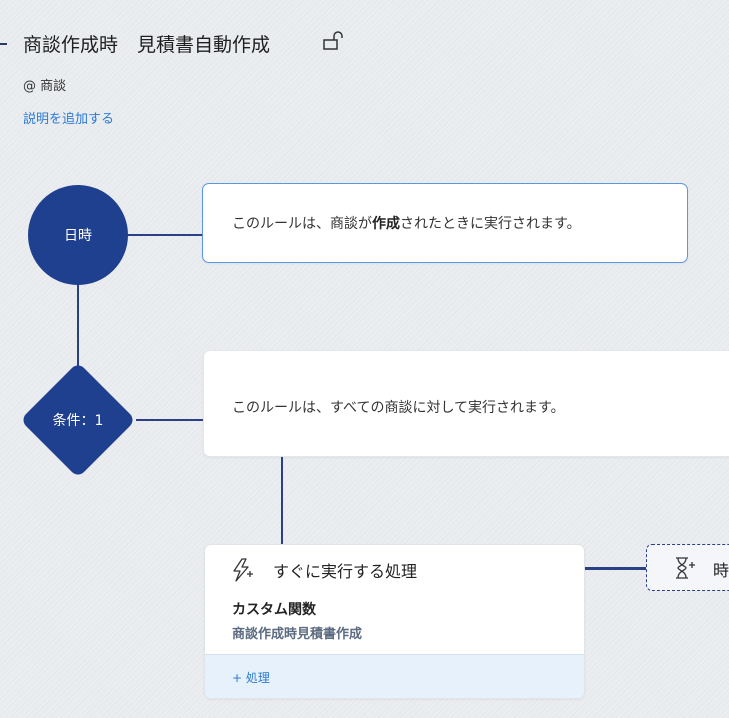 The height and width of the screenshot is (718, 729). I want to click on page-title: 商談作成時 見積書自動作成, so click(147, 45).